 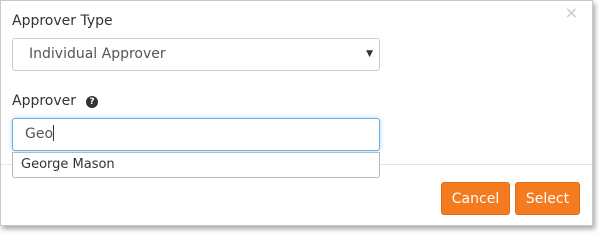 I want to click on cancel-button: Cancel, so click(x=475, y=198).